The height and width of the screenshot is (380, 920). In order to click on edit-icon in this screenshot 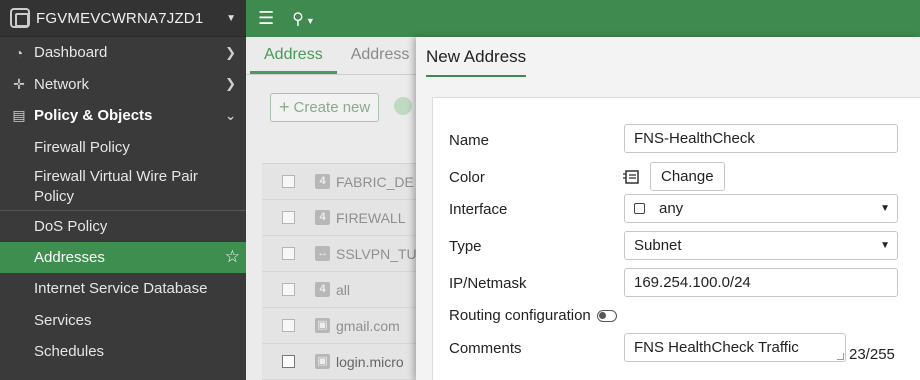, I will do `click(403, 106)`.